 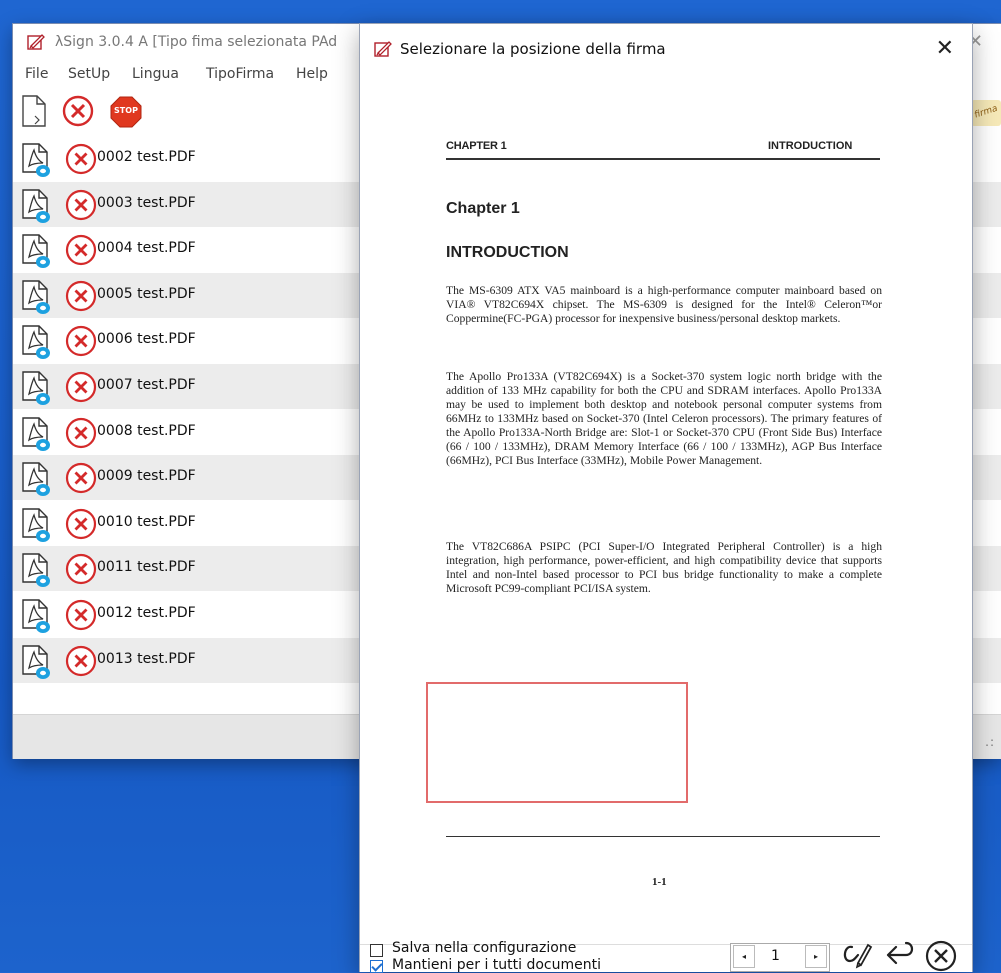 I want to click on page-number: 1-1, so click(x=659, y=882).